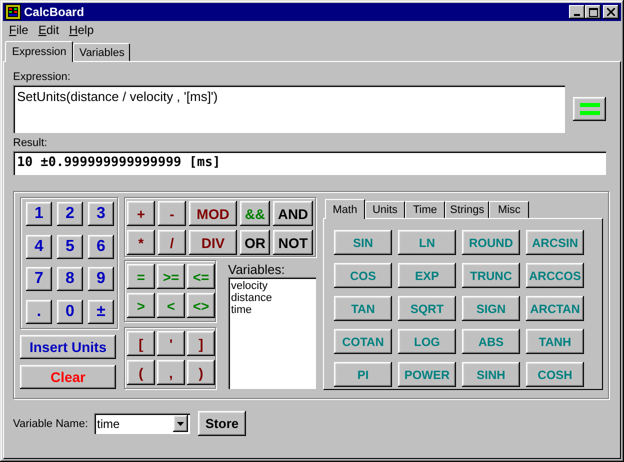  What do you see at coordinates (272, 298) in the screenshot?
I see `variable-item: distance` at bounding box center [272, 298].